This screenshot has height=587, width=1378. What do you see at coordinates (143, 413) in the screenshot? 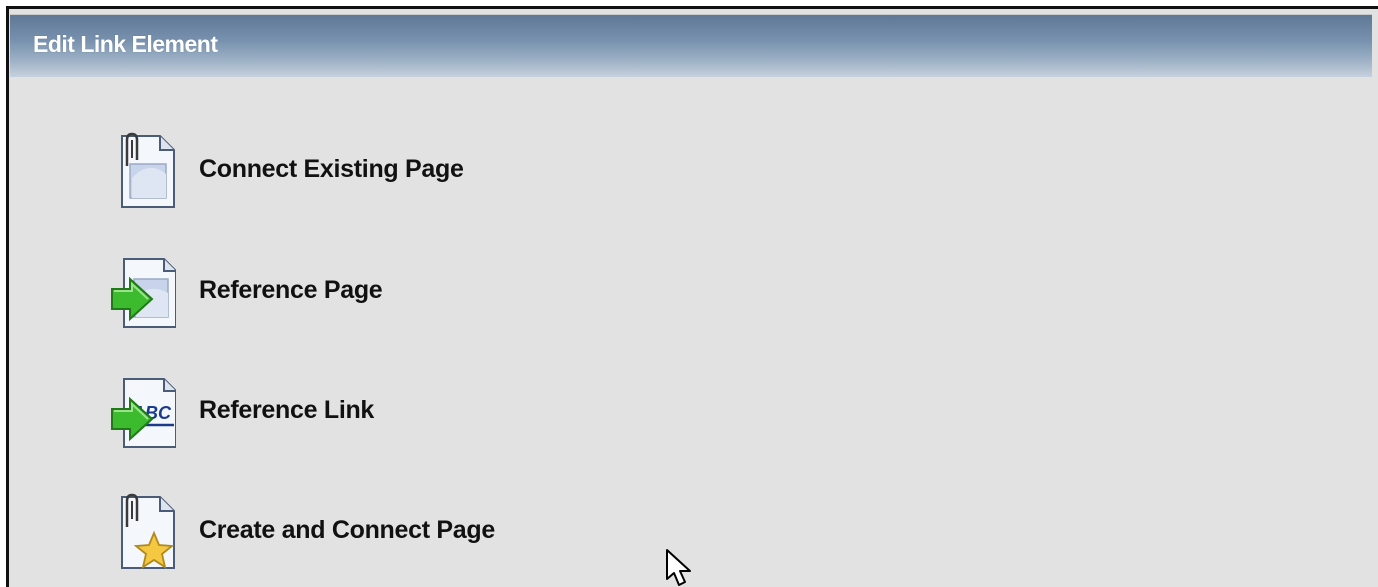
I see `abc-link-arrow-icon: ABC` at bounding box center [143, 413].